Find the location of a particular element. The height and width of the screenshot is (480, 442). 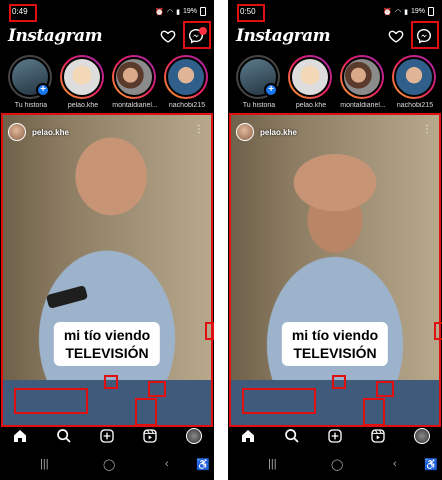

messenger-icon is located at coordinates (424, 36).